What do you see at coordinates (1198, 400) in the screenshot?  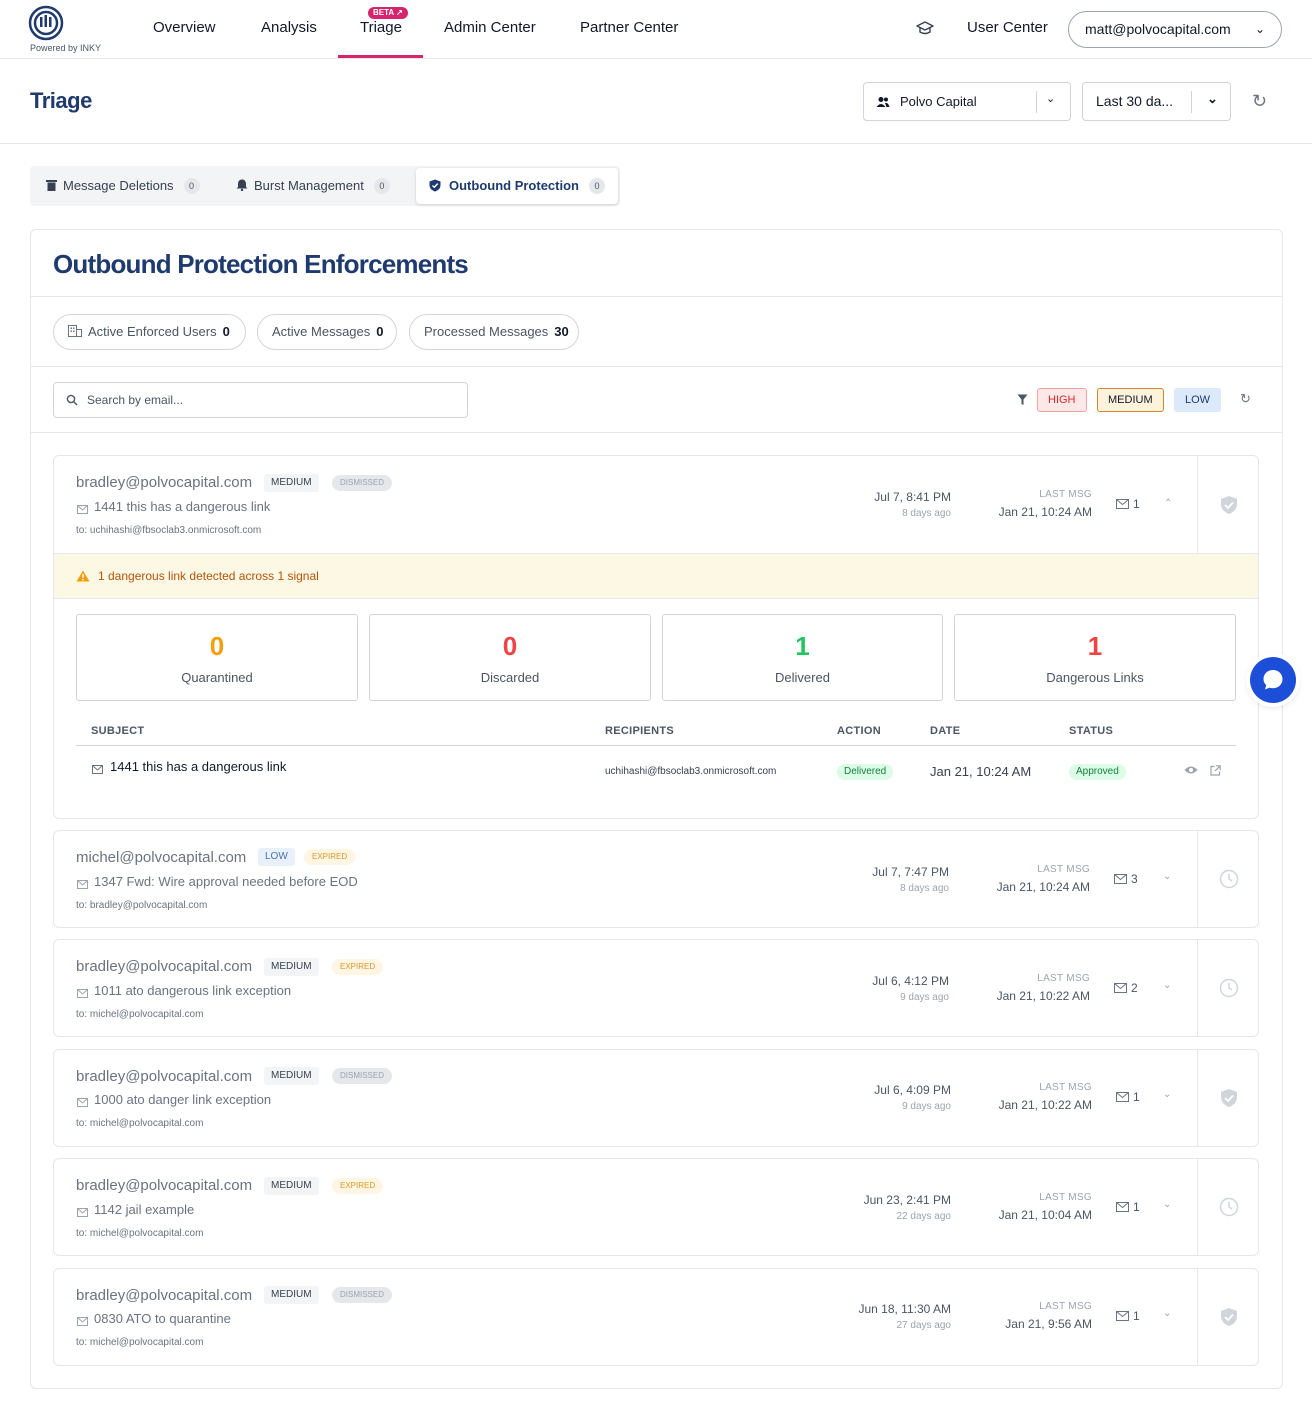 I see `filter-low: LOW` at bounding box center [1198, 400].